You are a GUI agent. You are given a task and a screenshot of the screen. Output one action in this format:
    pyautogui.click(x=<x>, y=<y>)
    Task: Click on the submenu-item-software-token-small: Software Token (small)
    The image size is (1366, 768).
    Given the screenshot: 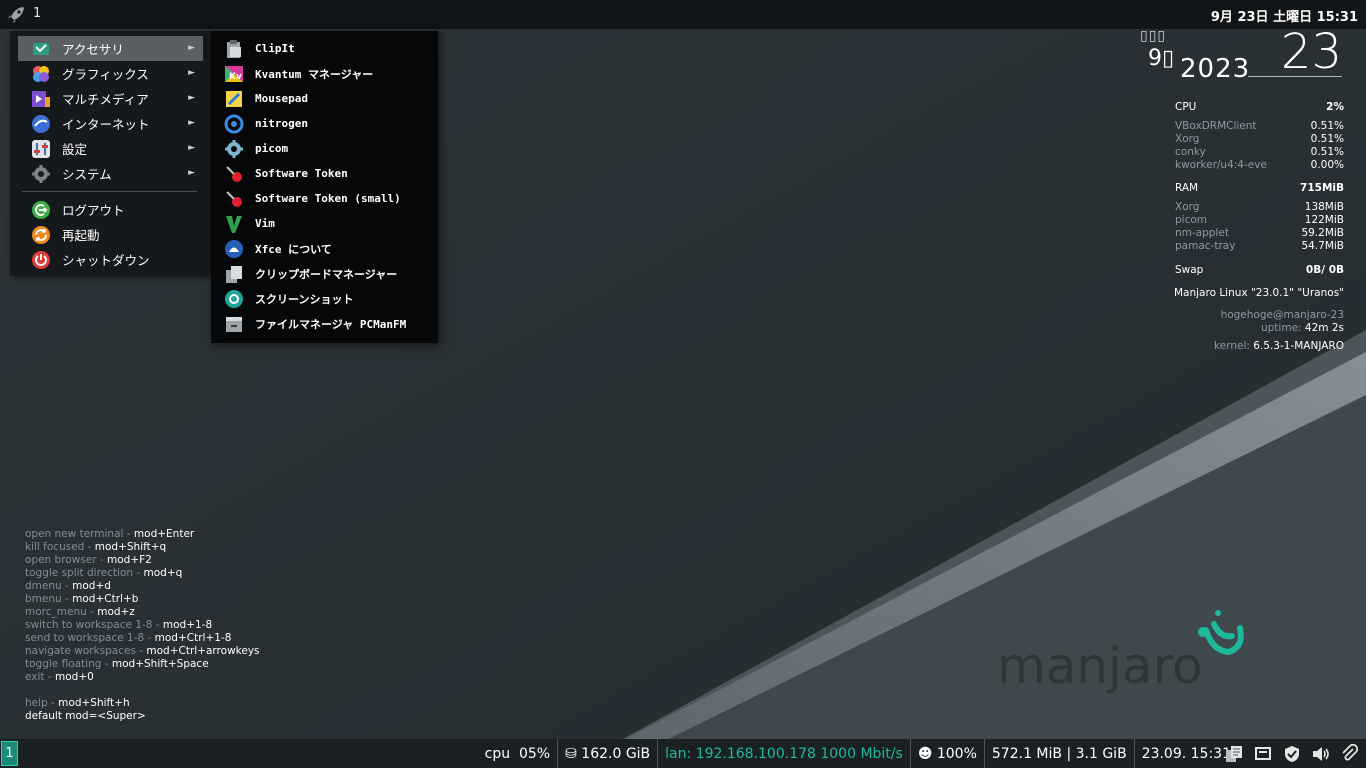 What is the action you would take?
    pyautogui.click(x=324, y=198)
    